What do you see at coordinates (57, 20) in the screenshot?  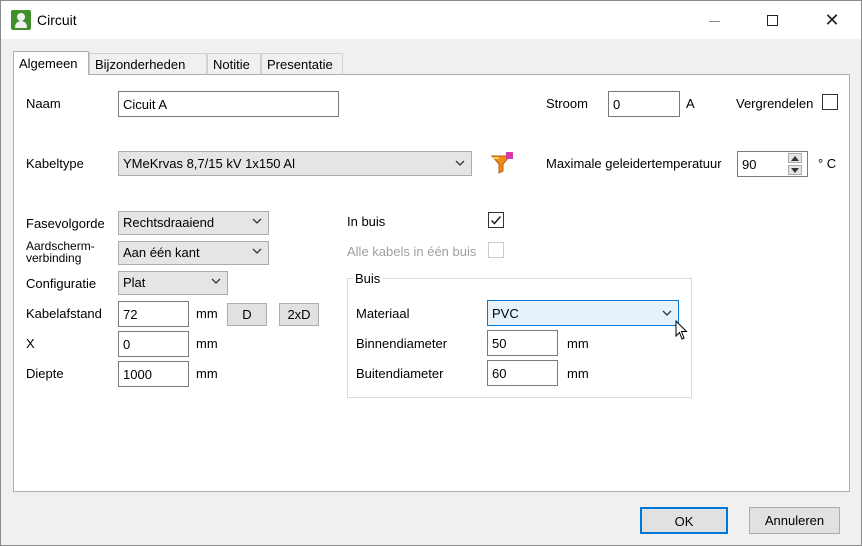 I see `window-title: Circuit` at bounding box center [57, 20].